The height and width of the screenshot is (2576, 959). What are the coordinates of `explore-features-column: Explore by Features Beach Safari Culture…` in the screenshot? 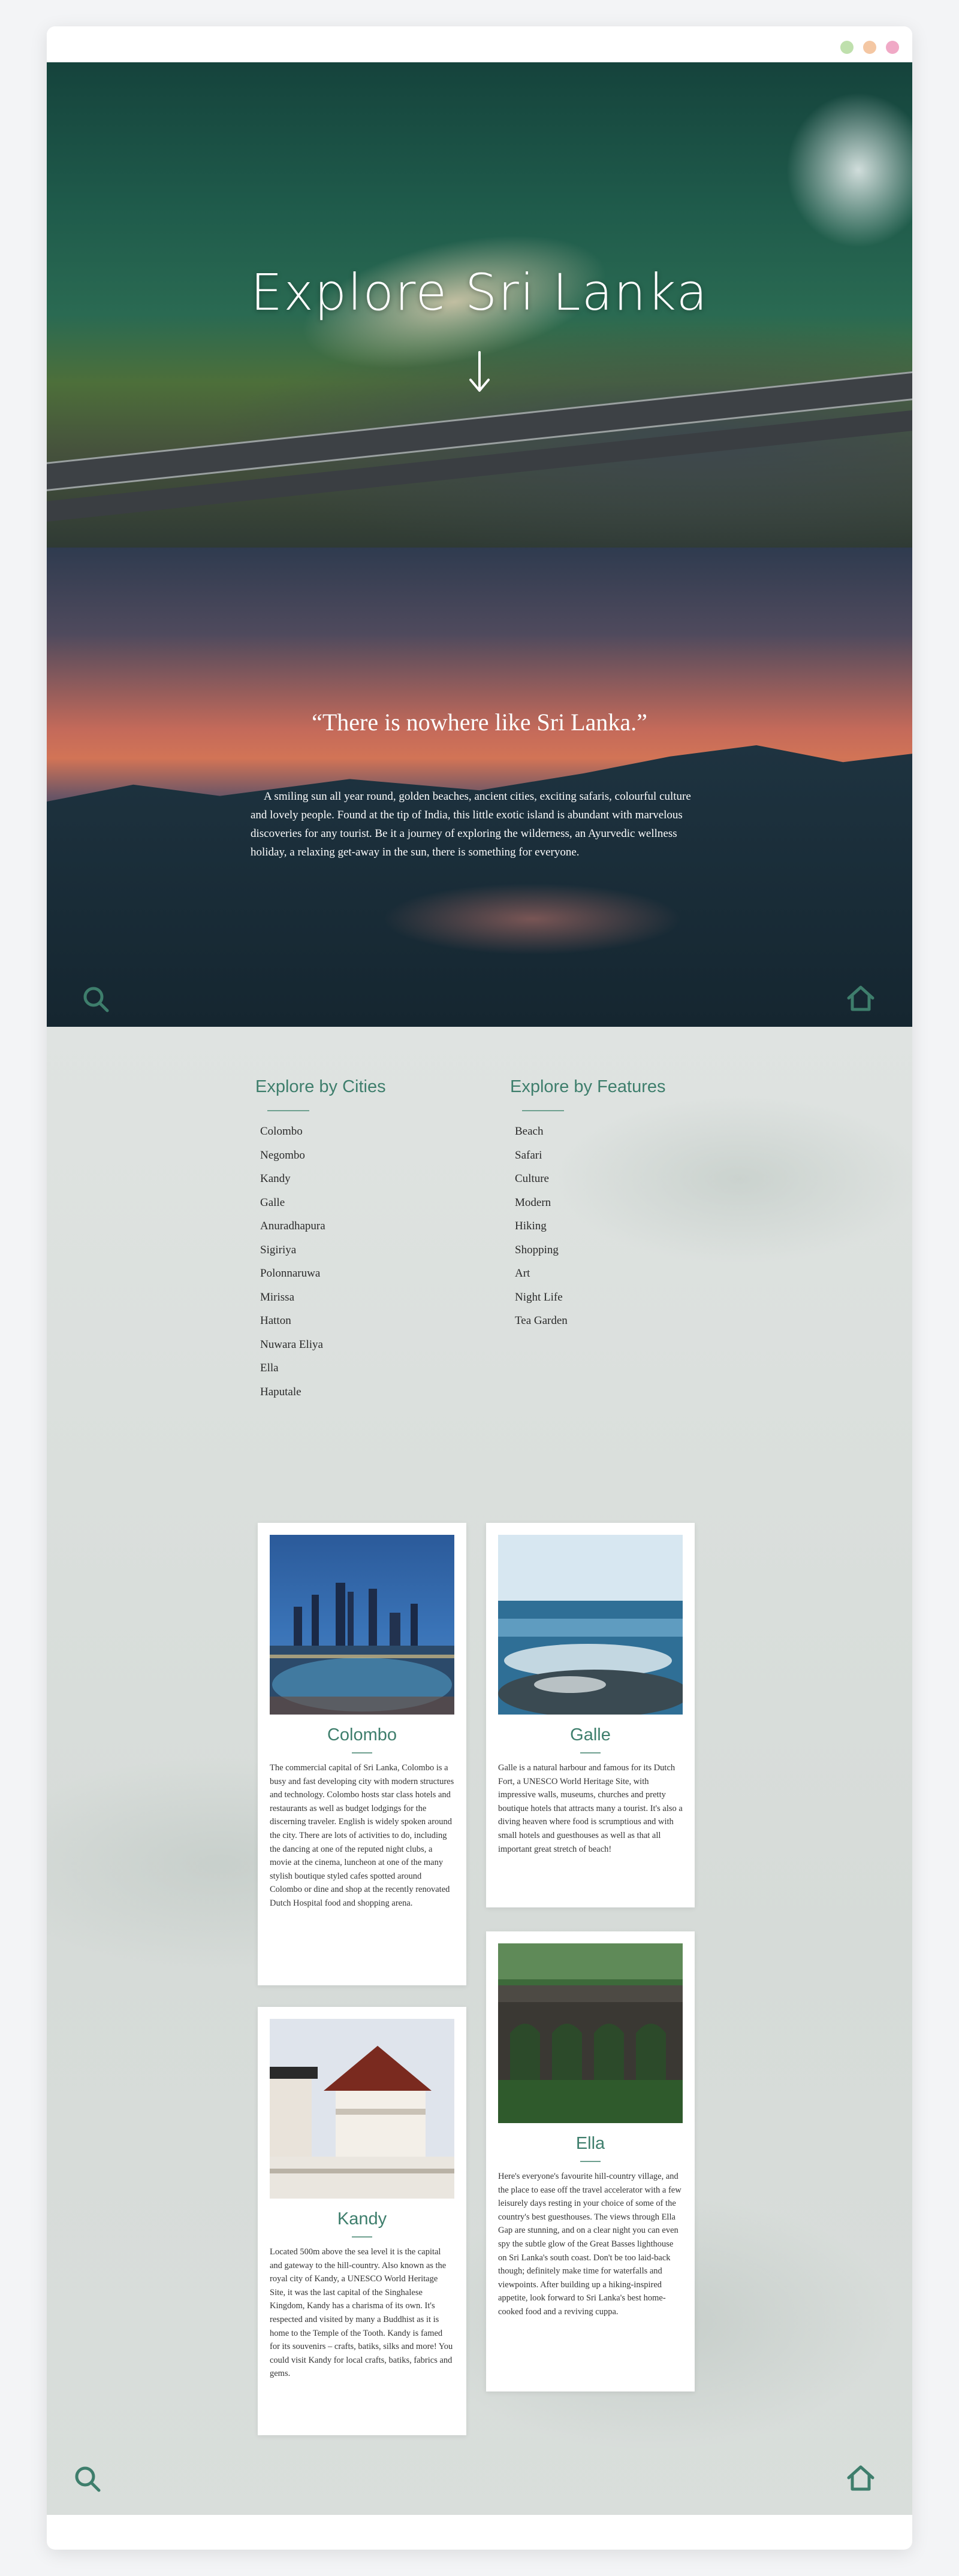 It's located at (624, 1205).